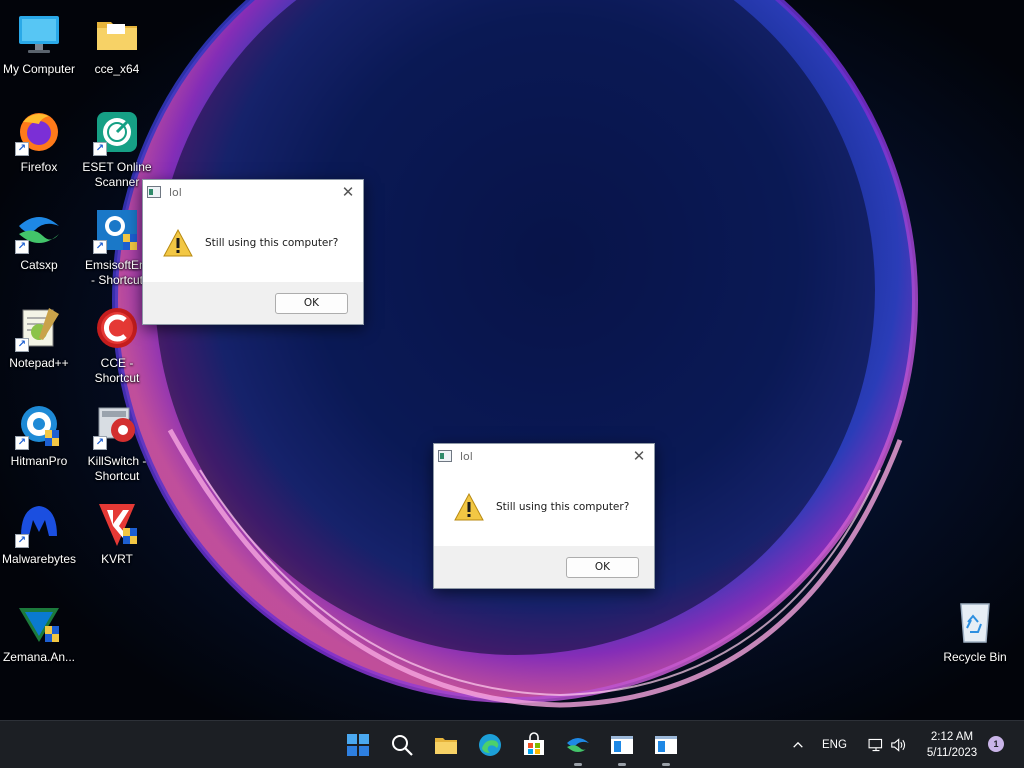  I want to click on volume-button, so click(898, 745).